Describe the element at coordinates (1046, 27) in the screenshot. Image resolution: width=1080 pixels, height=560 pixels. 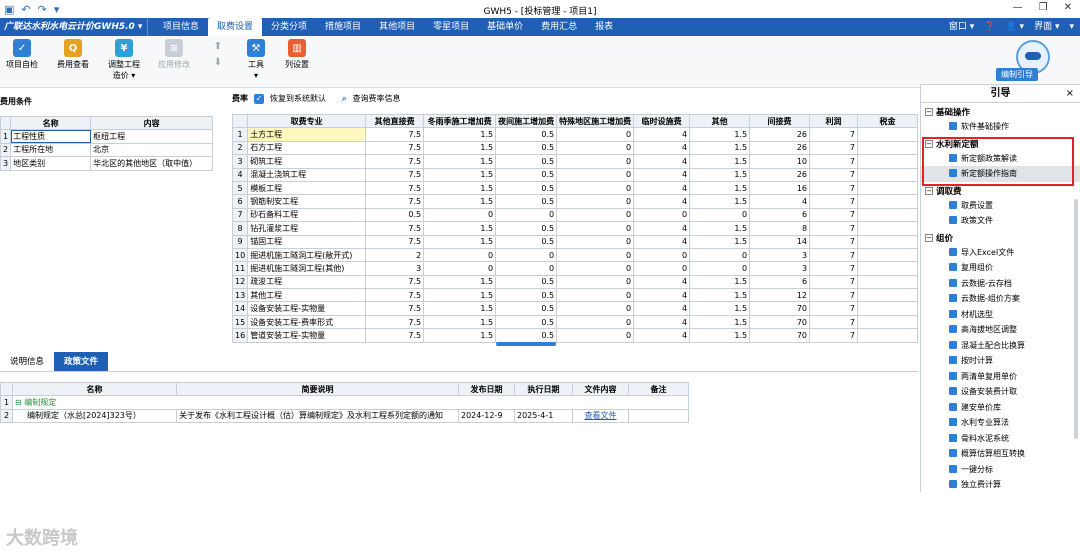
I see `menu-right-item: 界面 ▾` at that location.